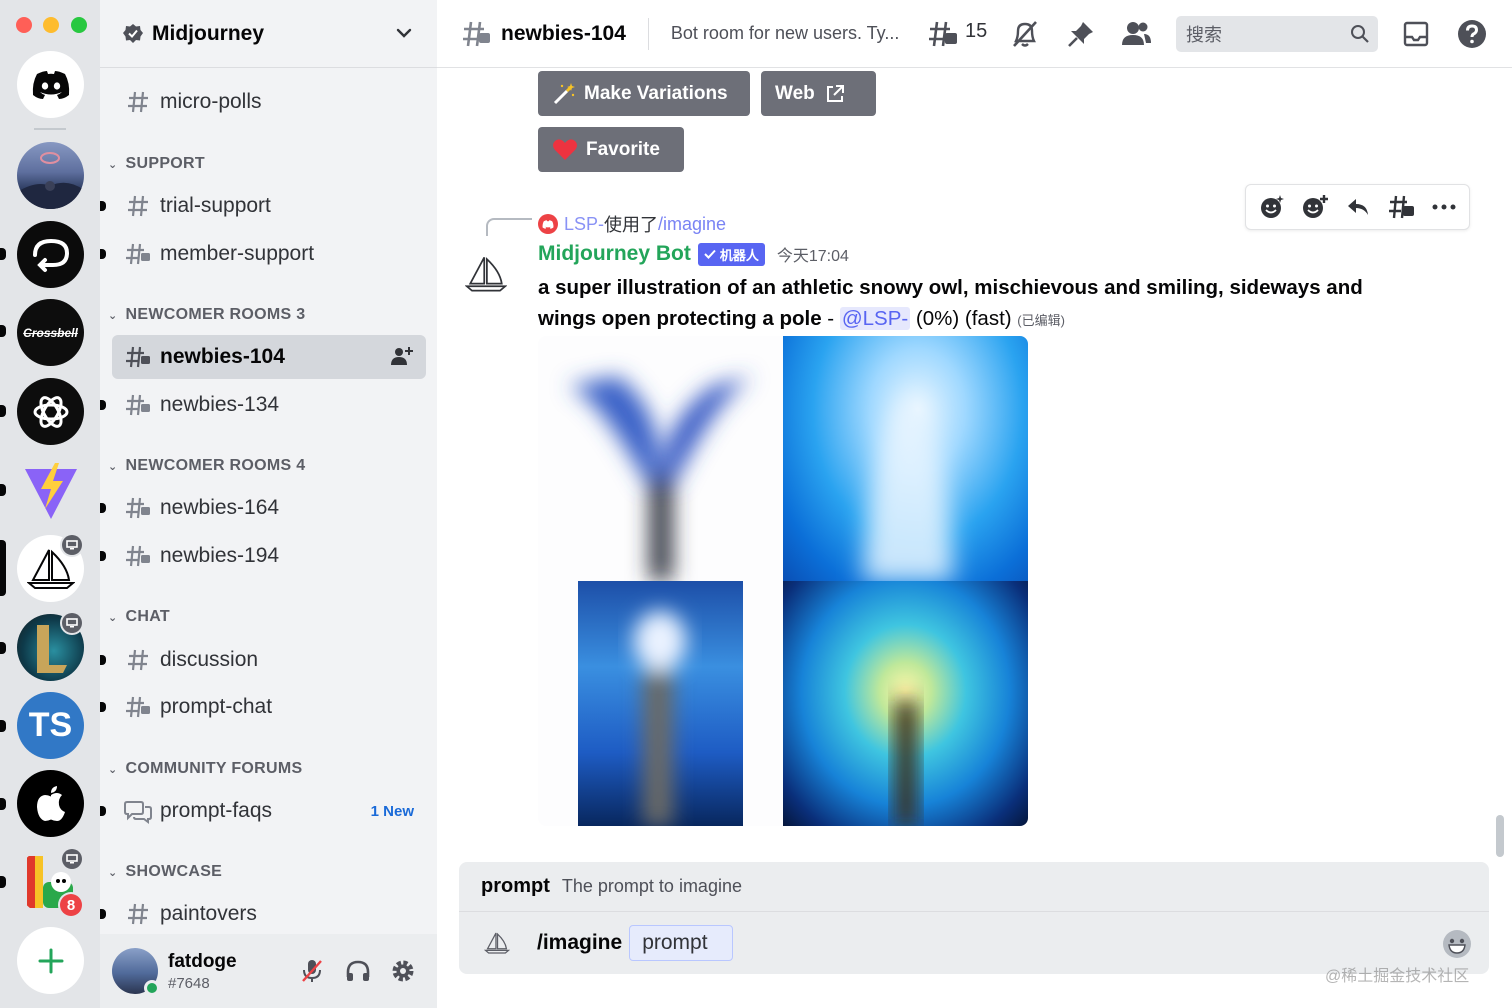 The height and width of the screenshot is (1008, 1512). I want to click on prompt-parameter-field: prompt, so click(681, 943).